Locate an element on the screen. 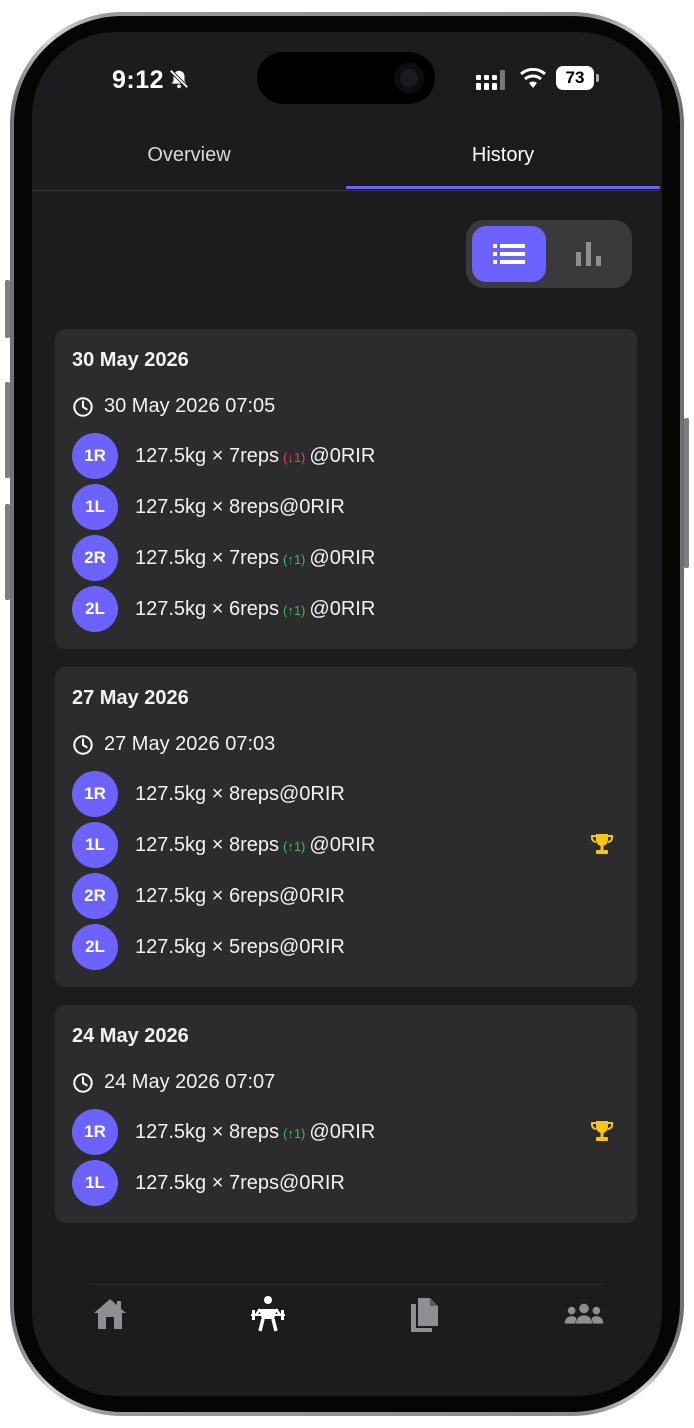  session-timestamp: 27 May 2026 07:03 is located at coordinates (173, 744).